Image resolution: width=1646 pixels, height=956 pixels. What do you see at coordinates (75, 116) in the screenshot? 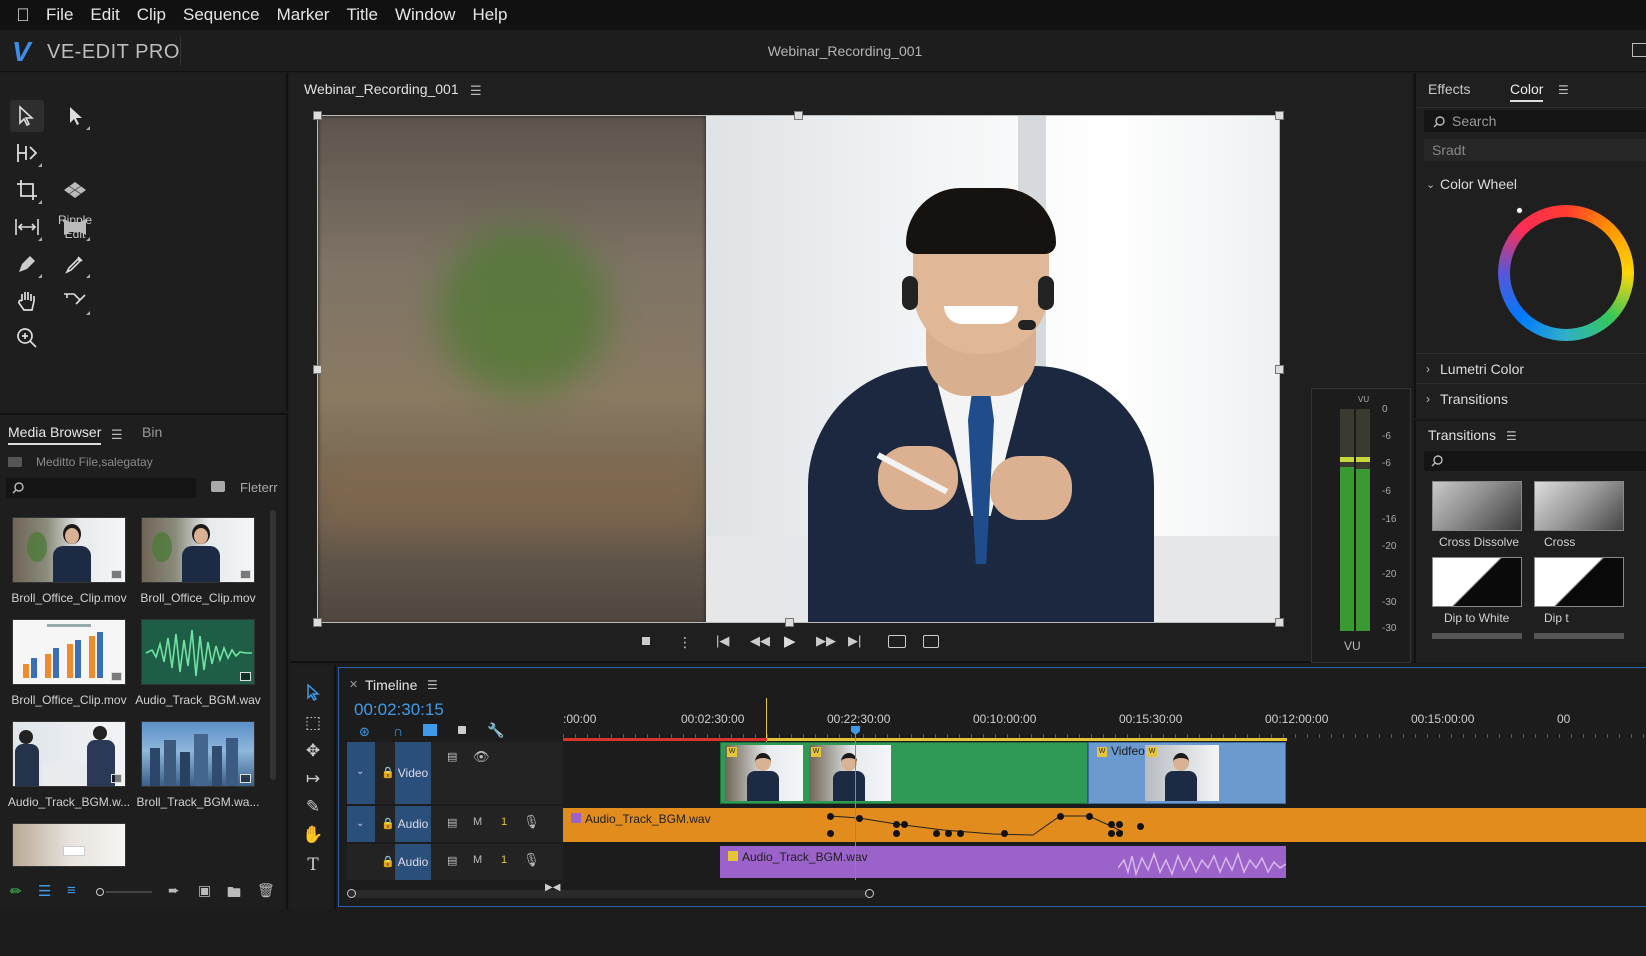
I see `track-select-icon` at bounding box center [75, 116].